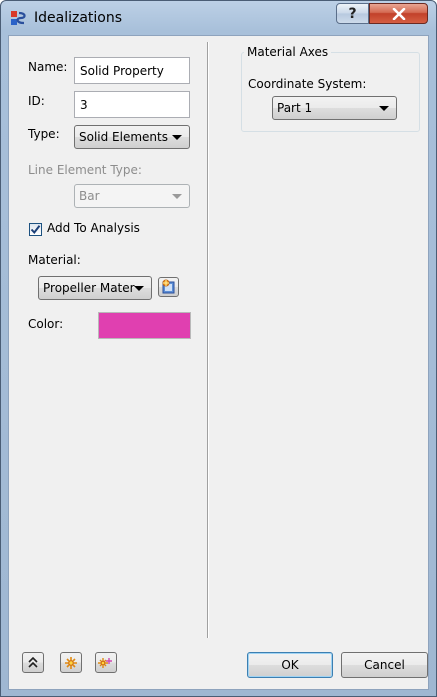 Image resolution: width=437 pixels, height=697 pixels. Describe the element at coordinates (85, 170) in the screenshot. I see `line-element-type-label: Line Element Type:` at that location.